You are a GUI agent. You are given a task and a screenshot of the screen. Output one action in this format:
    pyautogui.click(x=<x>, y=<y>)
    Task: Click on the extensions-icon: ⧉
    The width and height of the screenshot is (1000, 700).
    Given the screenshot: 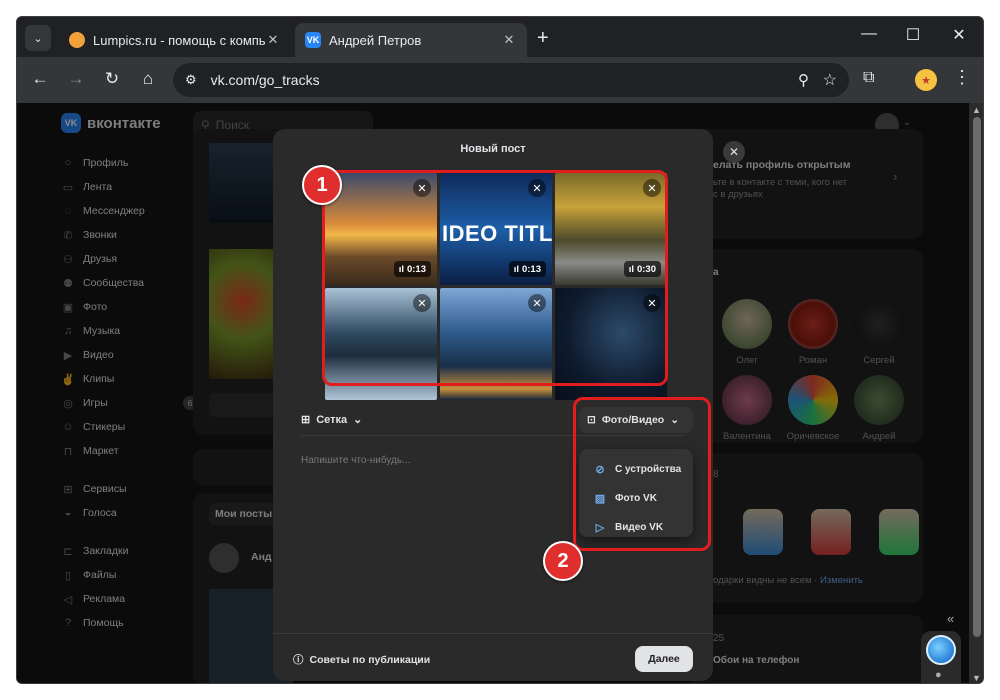 What is the action you would take?
    pyautogui.click(x=868, y=78)
    